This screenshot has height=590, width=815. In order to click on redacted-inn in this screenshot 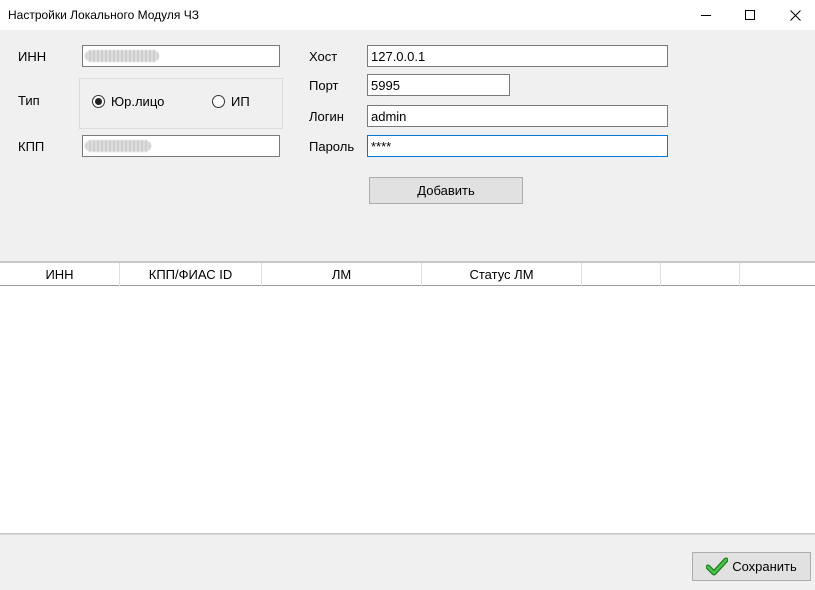, I will do `click(122, 56)`.